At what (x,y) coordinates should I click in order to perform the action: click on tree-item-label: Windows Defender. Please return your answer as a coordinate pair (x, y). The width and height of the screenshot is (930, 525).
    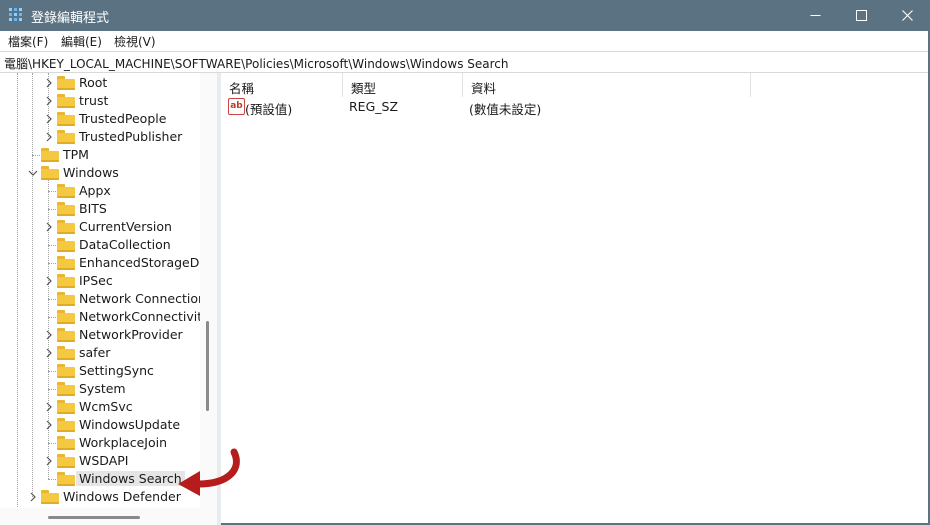
    Looking at the image, I should click on (122, 496).